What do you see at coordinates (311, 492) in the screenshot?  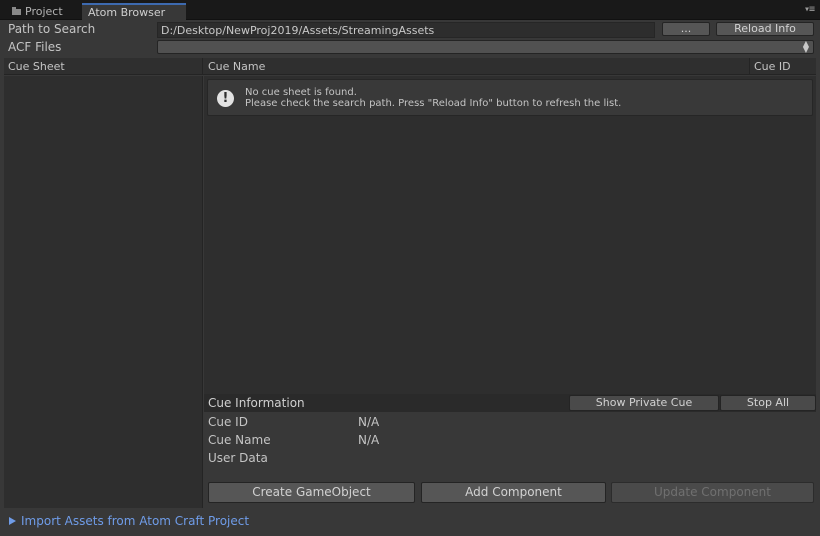 I see `create-gameobject-button: Create GameObject` at bounding box center [311, 492].